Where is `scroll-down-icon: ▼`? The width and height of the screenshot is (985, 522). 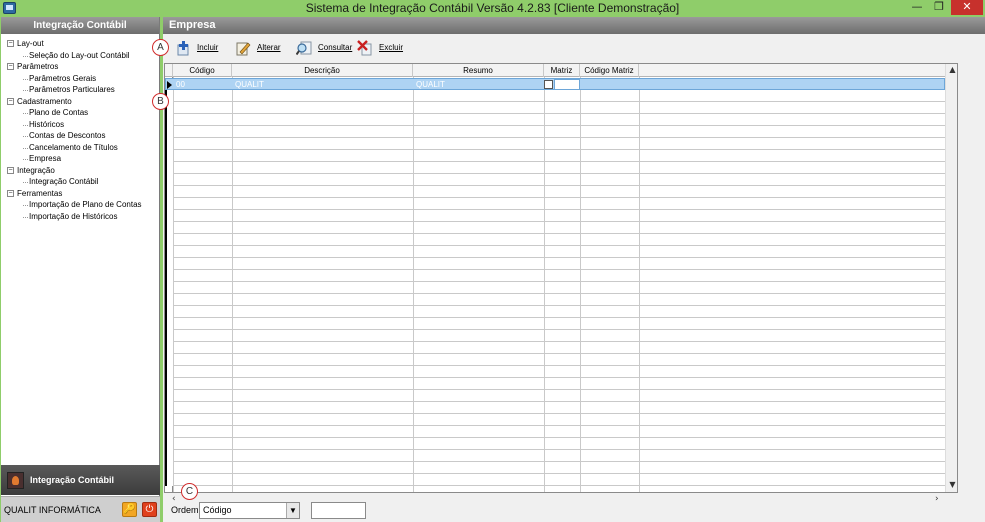 scroll-down-icon: ▼ is located at coordinates (951, 484).